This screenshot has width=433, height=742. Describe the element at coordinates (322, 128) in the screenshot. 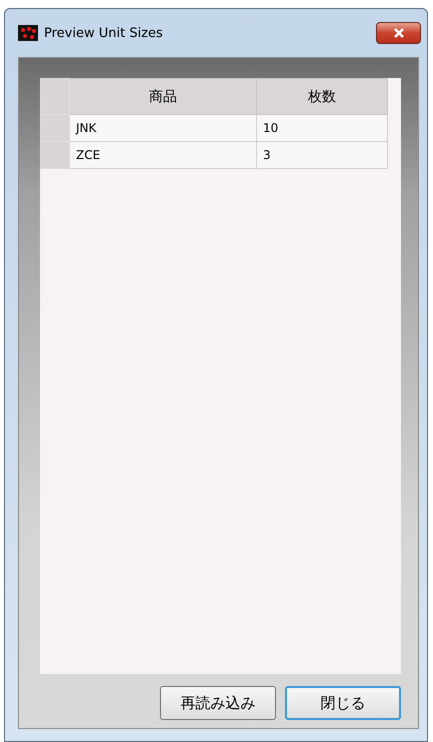

I see `table-cell: 10` at that location.